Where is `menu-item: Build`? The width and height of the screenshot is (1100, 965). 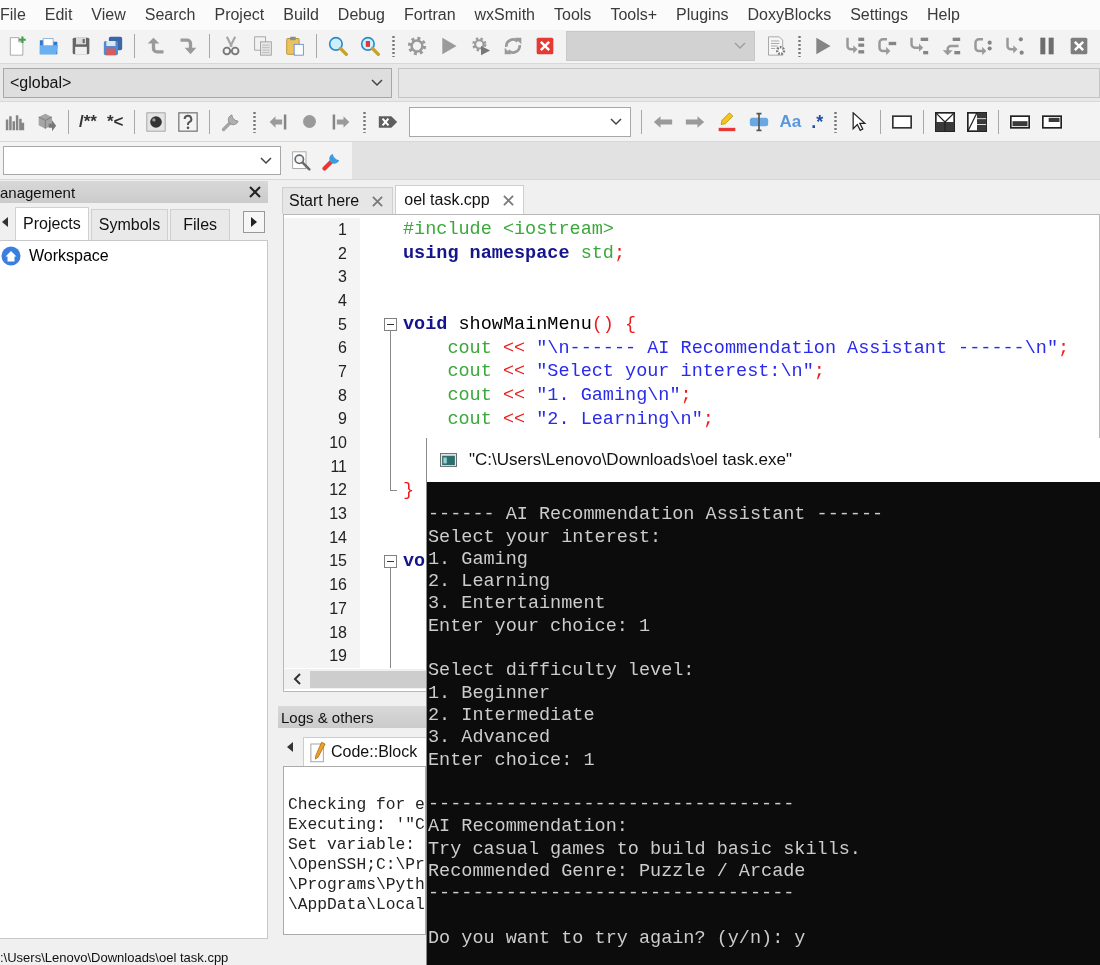
menu-item: Build is located at coordinates (301, 15).